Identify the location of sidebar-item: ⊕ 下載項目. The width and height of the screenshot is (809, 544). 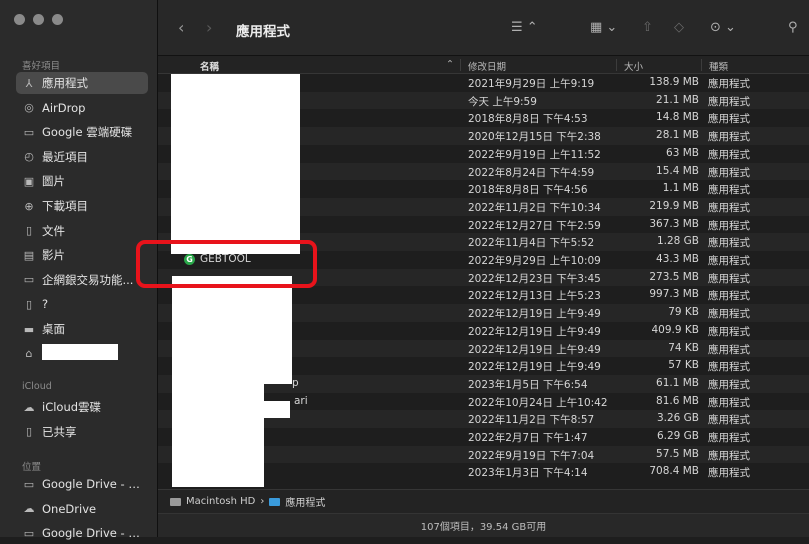
(82, 206).